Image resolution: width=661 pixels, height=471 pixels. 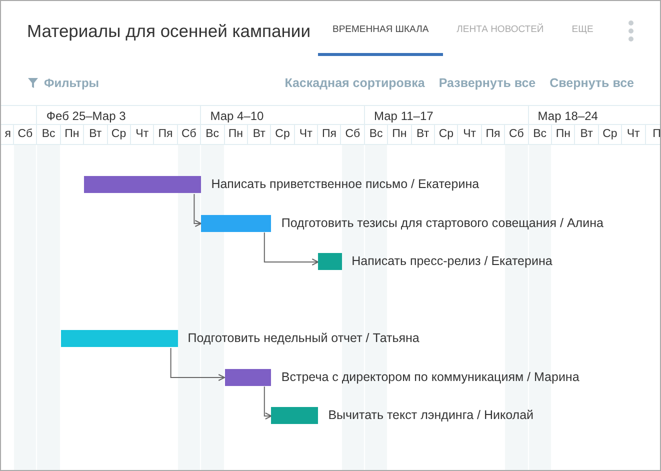 What do you see at coordinates (656, 134) in the screenshot?
I see `day-label: П` at bounding box center [656, 134].